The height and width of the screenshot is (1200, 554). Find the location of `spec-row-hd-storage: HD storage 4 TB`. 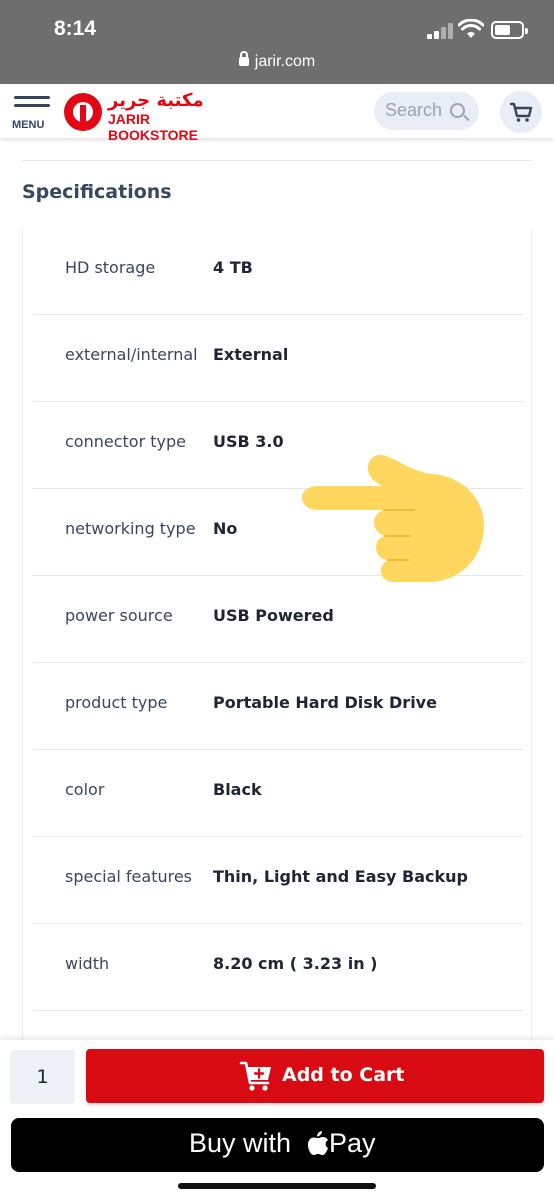

spec-row-hd-storage: HD storage 4 TB is located at coordinates (278, 271).